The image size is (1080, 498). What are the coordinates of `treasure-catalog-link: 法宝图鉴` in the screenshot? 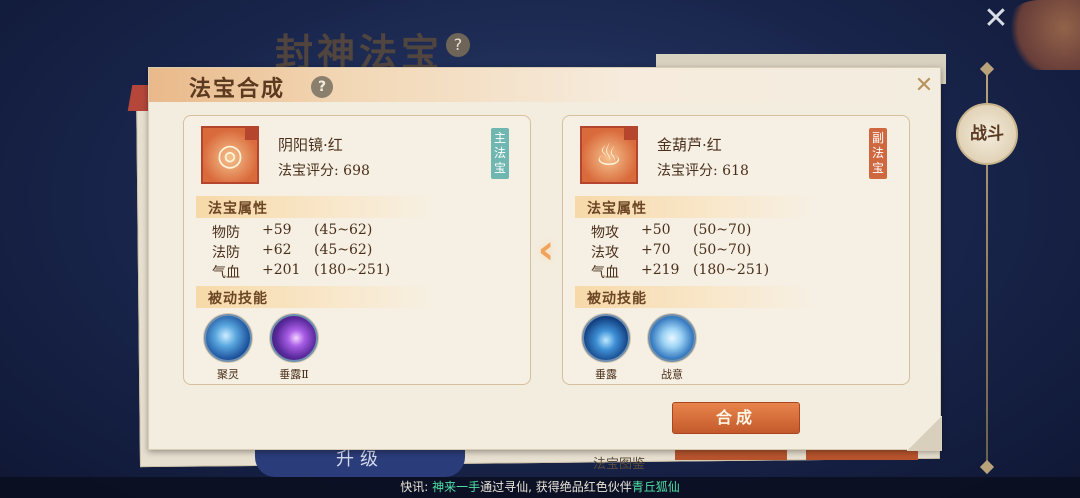 It's located at (619, 462).